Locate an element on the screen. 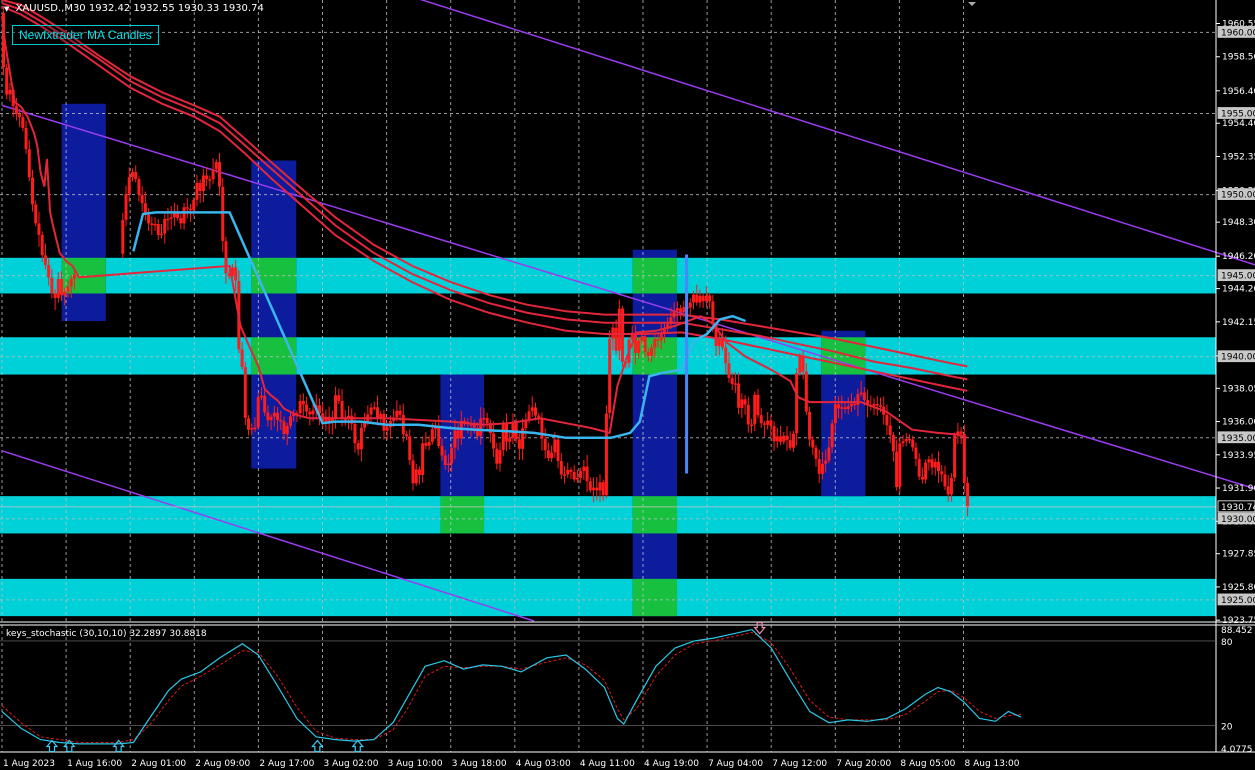  collapse-triangle-icon: ▼ is located at coordinates (6, 9).